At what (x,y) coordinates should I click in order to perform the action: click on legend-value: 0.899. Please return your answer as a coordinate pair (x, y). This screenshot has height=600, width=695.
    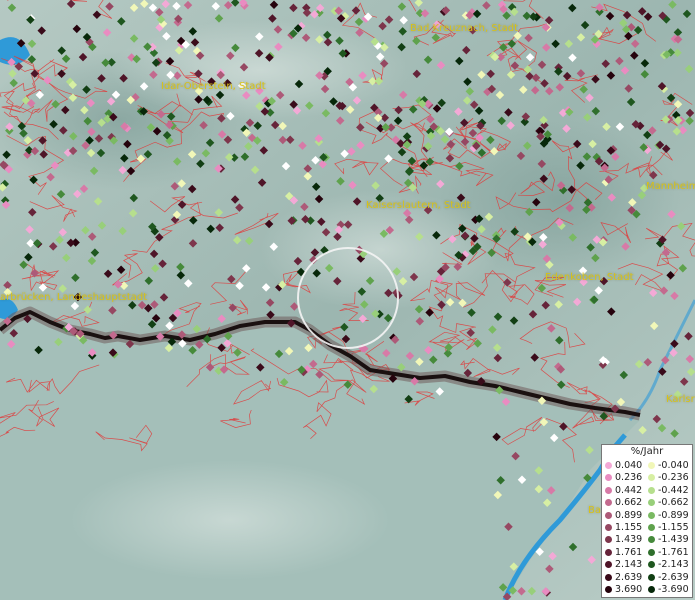
    Looking at the image, I should click on (629, 515).